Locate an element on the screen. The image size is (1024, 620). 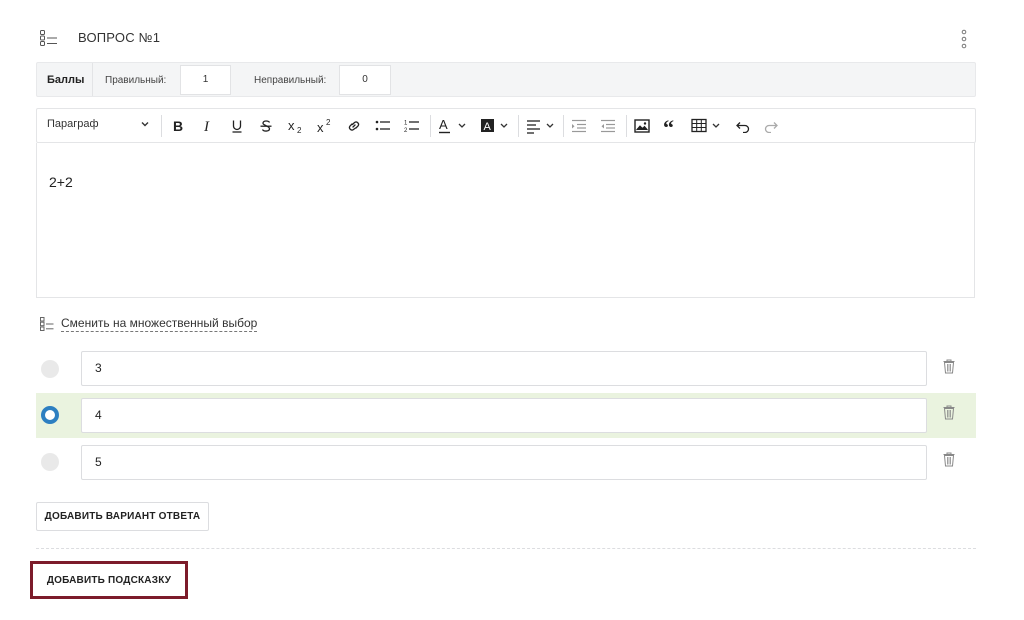
image-icon is located at coordinates (642, 126).